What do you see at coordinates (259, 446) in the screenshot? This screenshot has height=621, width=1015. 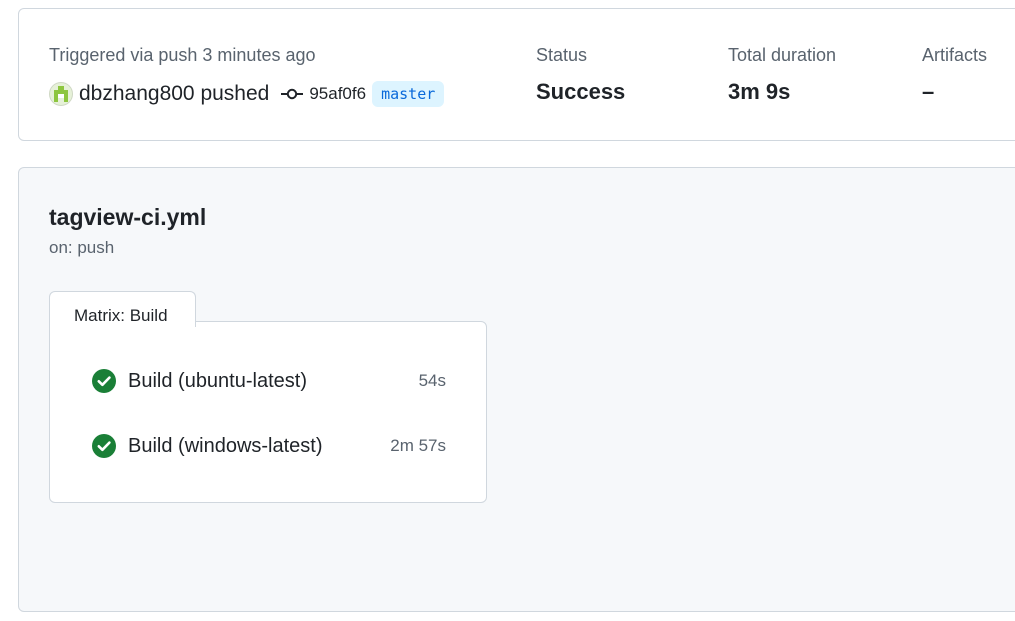 I see `job-name: Build (windows-latest)` at bounding box center [259, 446].